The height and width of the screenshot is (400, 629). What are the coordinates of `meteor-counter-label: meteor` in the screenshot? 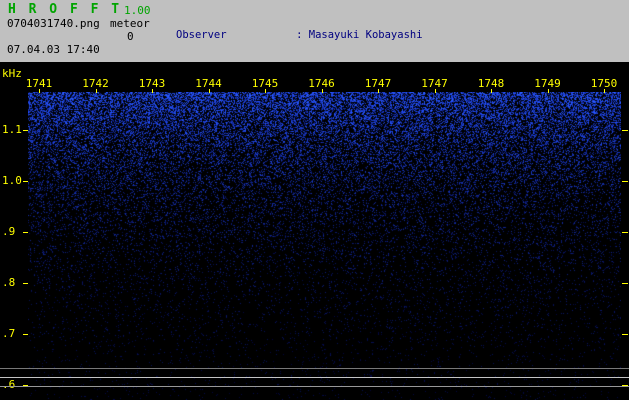 It's located at (130, 23).